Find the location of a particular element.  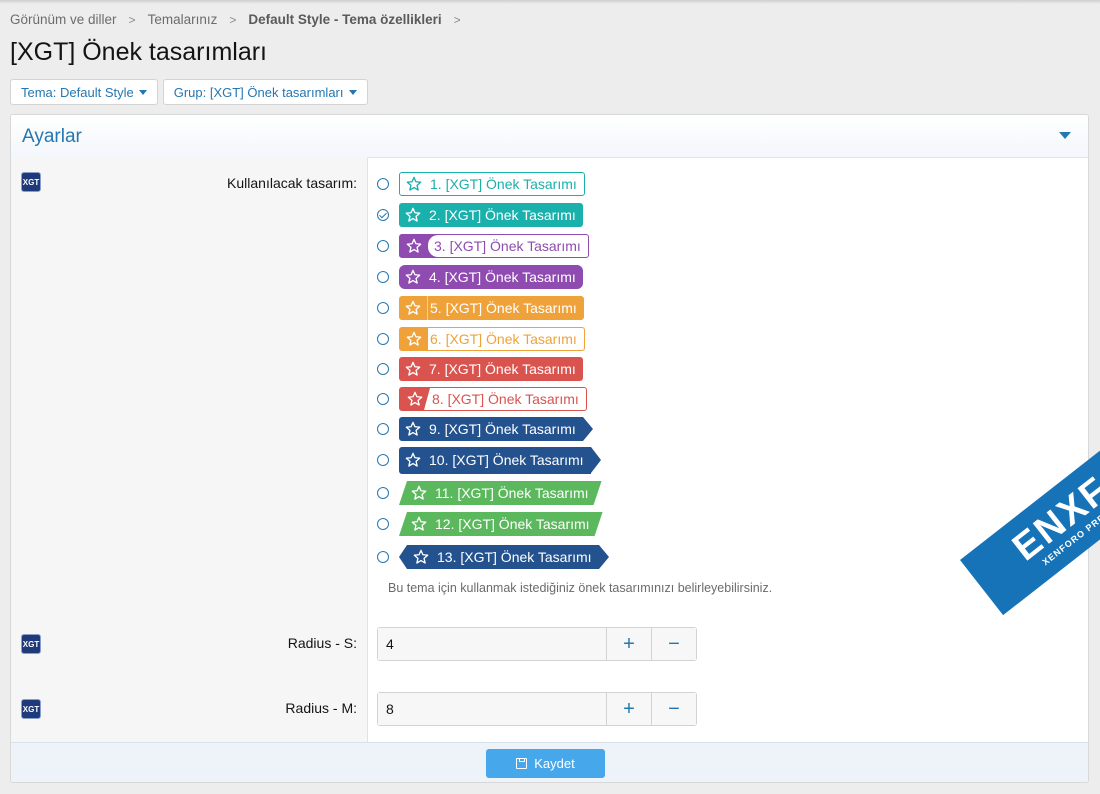

radius-s-input: 4 is located at coordinates (492, 644).